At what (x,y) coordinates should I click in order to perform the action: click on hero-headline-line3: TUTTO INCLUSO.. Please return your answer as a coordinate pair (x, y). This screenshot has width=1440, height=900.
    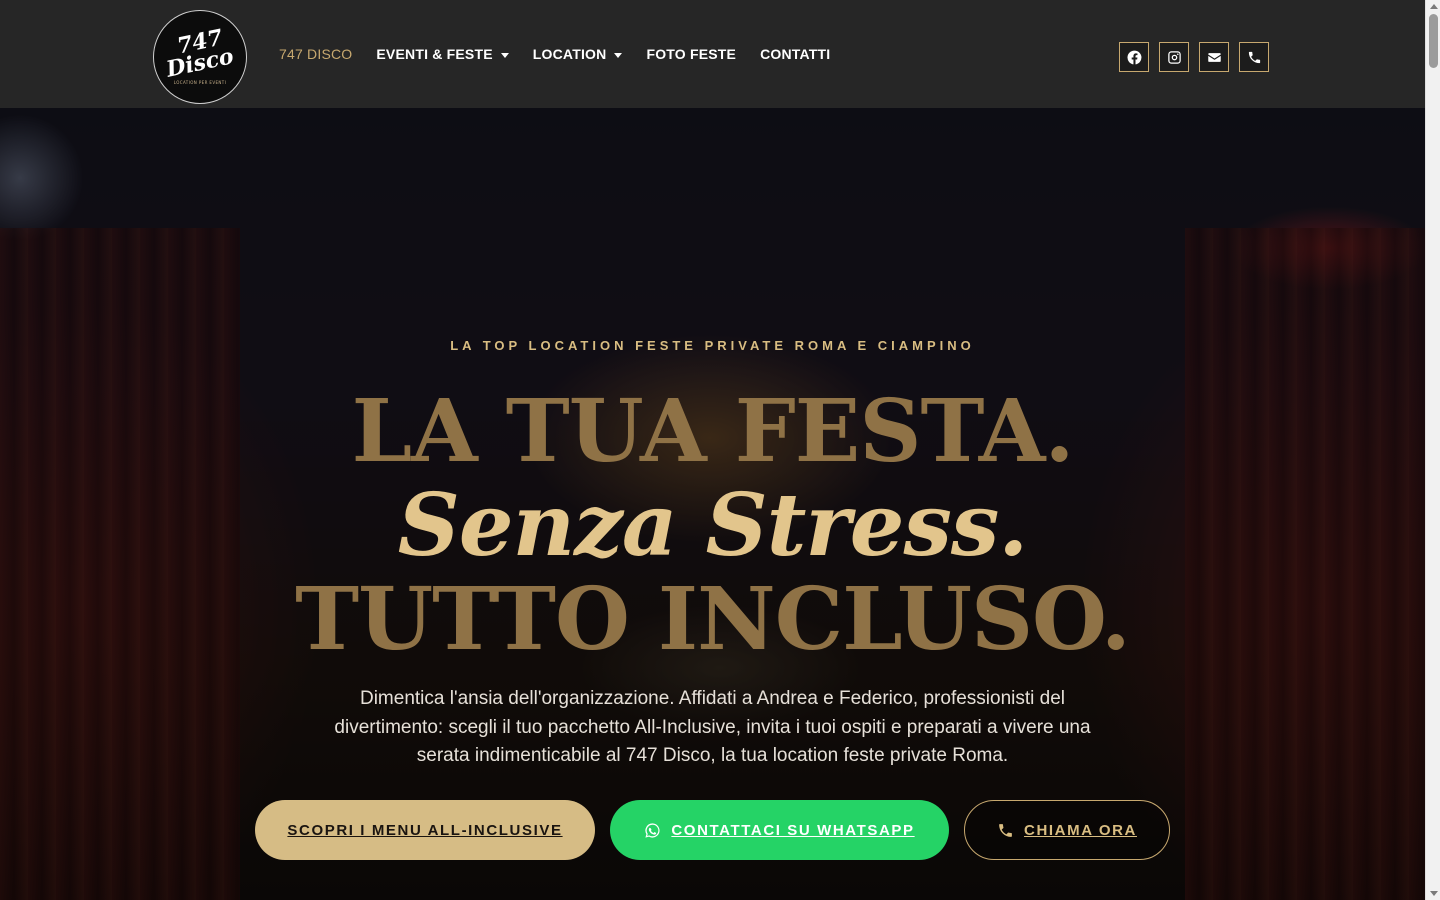
    Looking at the image, I should click on (713, 619).